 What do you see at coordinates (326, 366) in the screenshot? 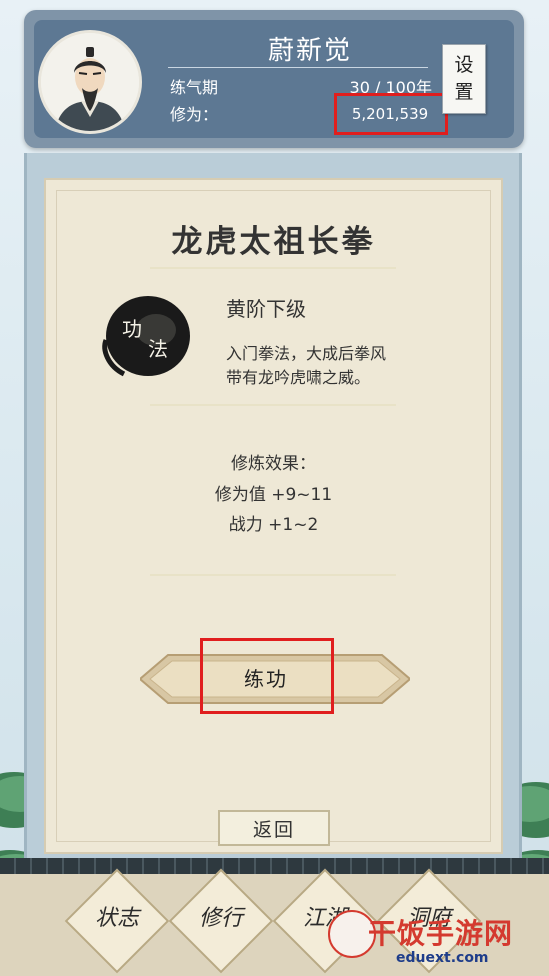
I see `skill-description: 入门拳法，大成后拳风 带有龙吟虎啸之威。` at bounding box center [326, 366].